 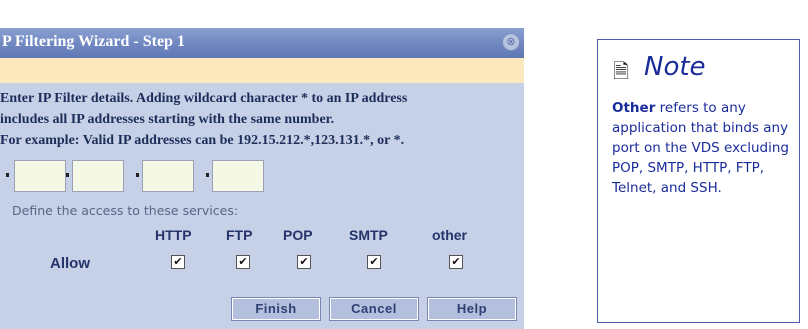 What do you see at coordinates (374, 262) in the screenshot?
I see `allow-smtp-checkbox: ✔` at bounding box center [374, 262].